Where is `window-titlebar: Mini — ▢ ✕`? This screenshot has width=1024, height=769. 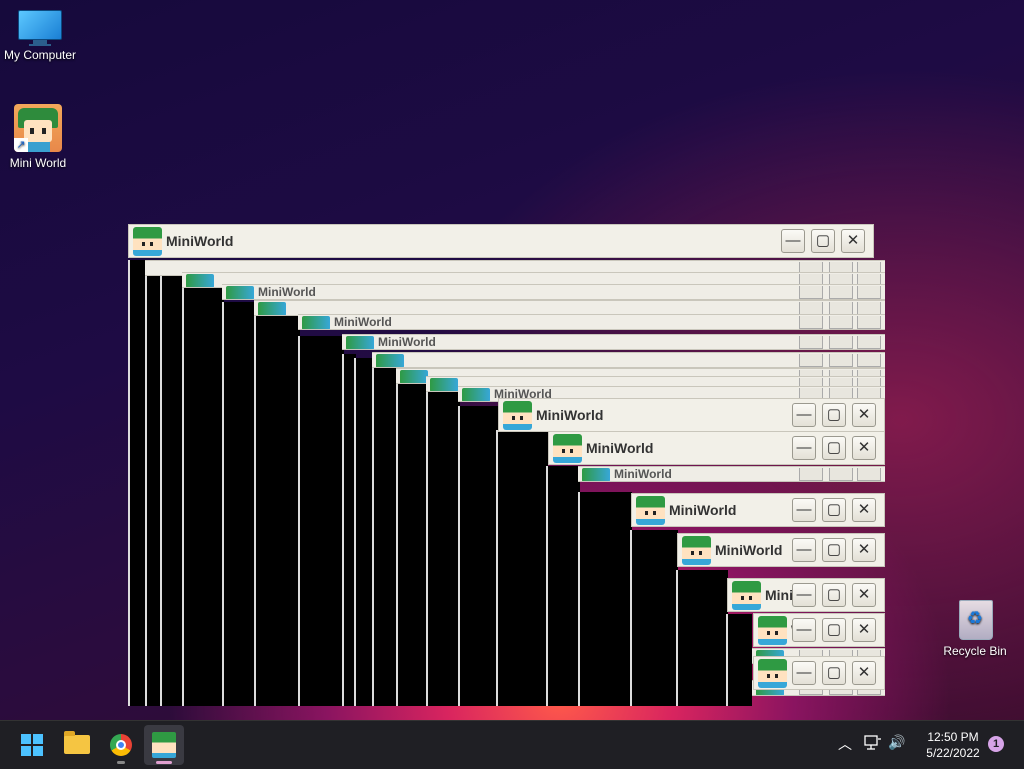
window-titlebar: Mini — ▢ ✕ is located at coordinates (806, 595).